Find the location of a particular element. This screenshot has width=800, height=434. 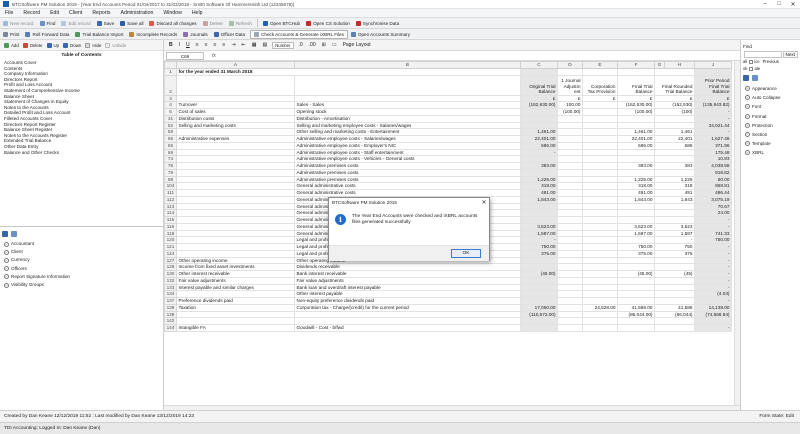

original-tb-cell: (45.00) is located at coordinates (539, 274).